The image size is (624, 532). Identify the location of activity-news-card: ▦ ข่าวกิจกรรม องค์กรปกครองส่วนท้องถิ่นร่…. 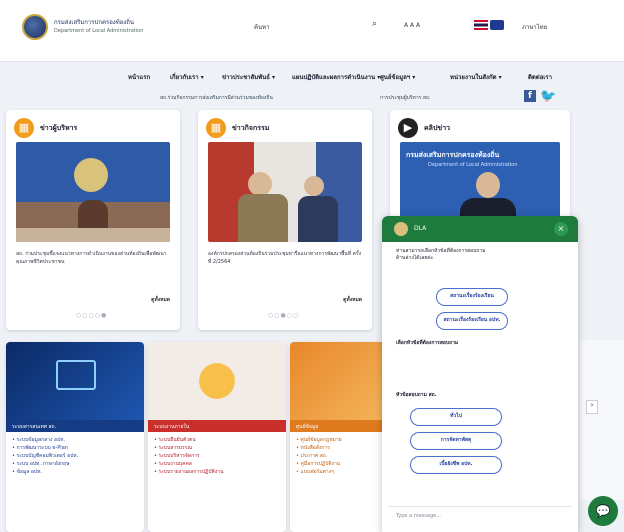
(285, 220).